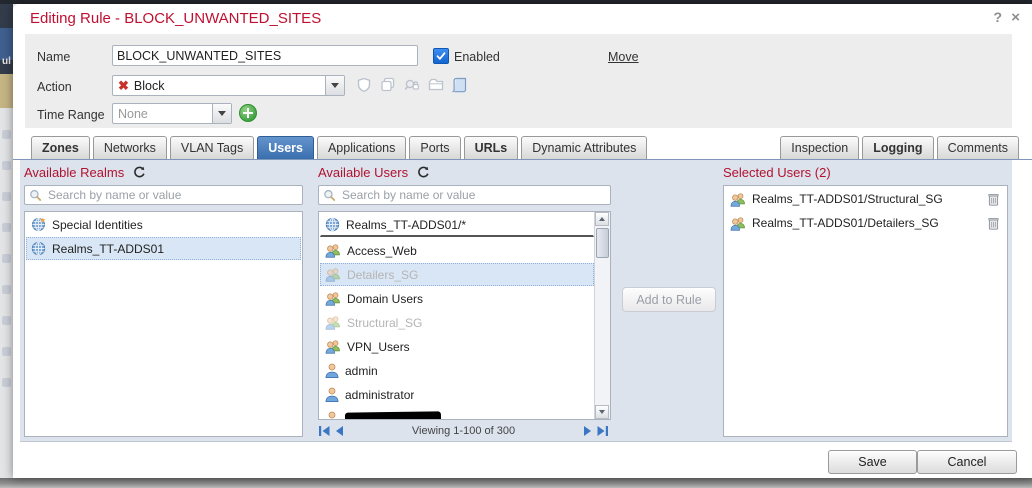  What do you see at coordinates (324, 431) in the screenshot?
I see `first-page-icon` at bounding box center [324, 431].